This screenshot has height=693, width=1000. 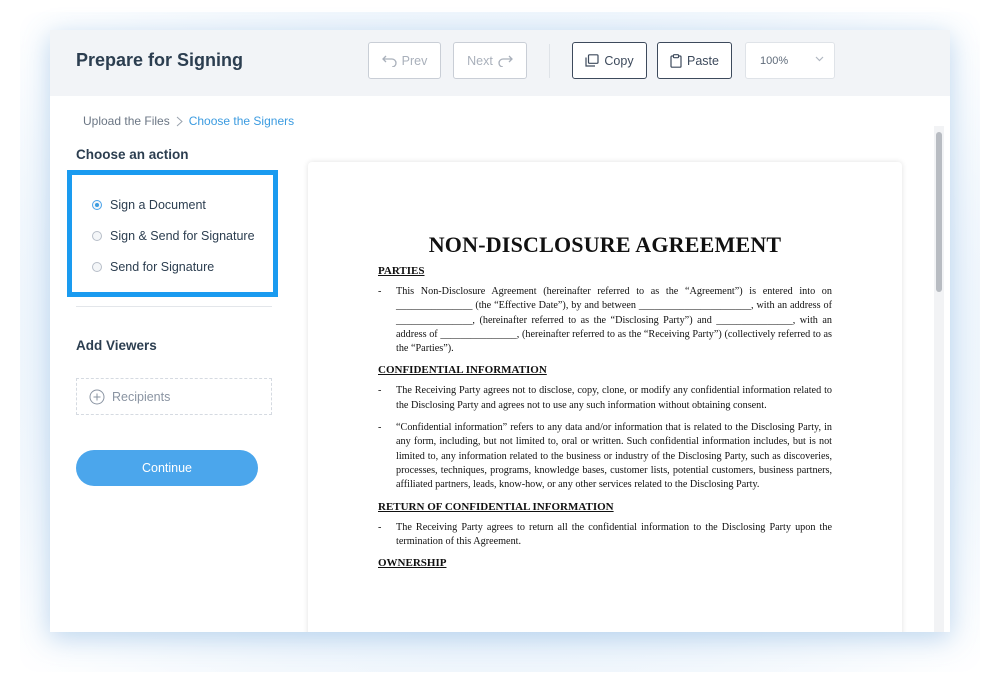 I want to click on copy-icon, so click(x=592, y=60).